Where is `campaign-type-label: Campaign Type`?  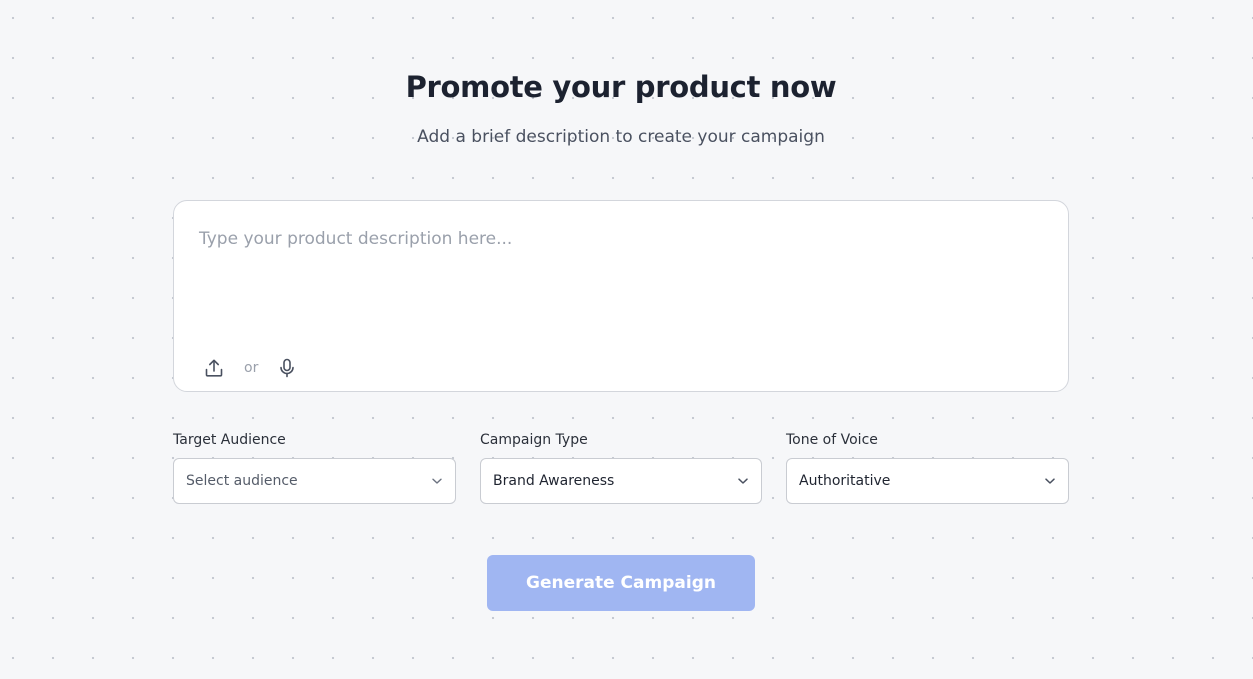 campaign-type-label: Campaign Type is located at coordinates (534, 440).